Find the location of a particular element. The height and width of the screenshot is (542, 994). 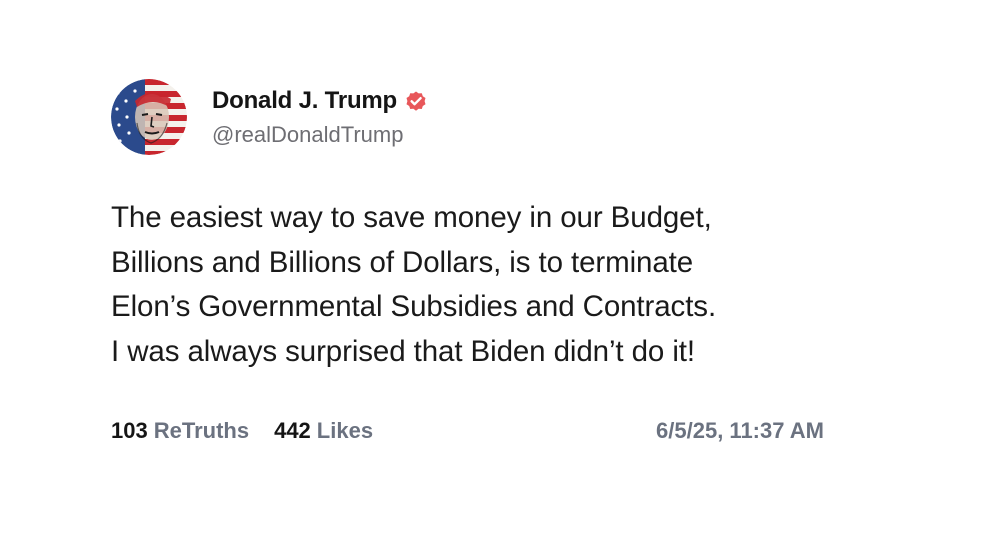

likes-stat: 442 Likes is located at coordinates (323, 431).